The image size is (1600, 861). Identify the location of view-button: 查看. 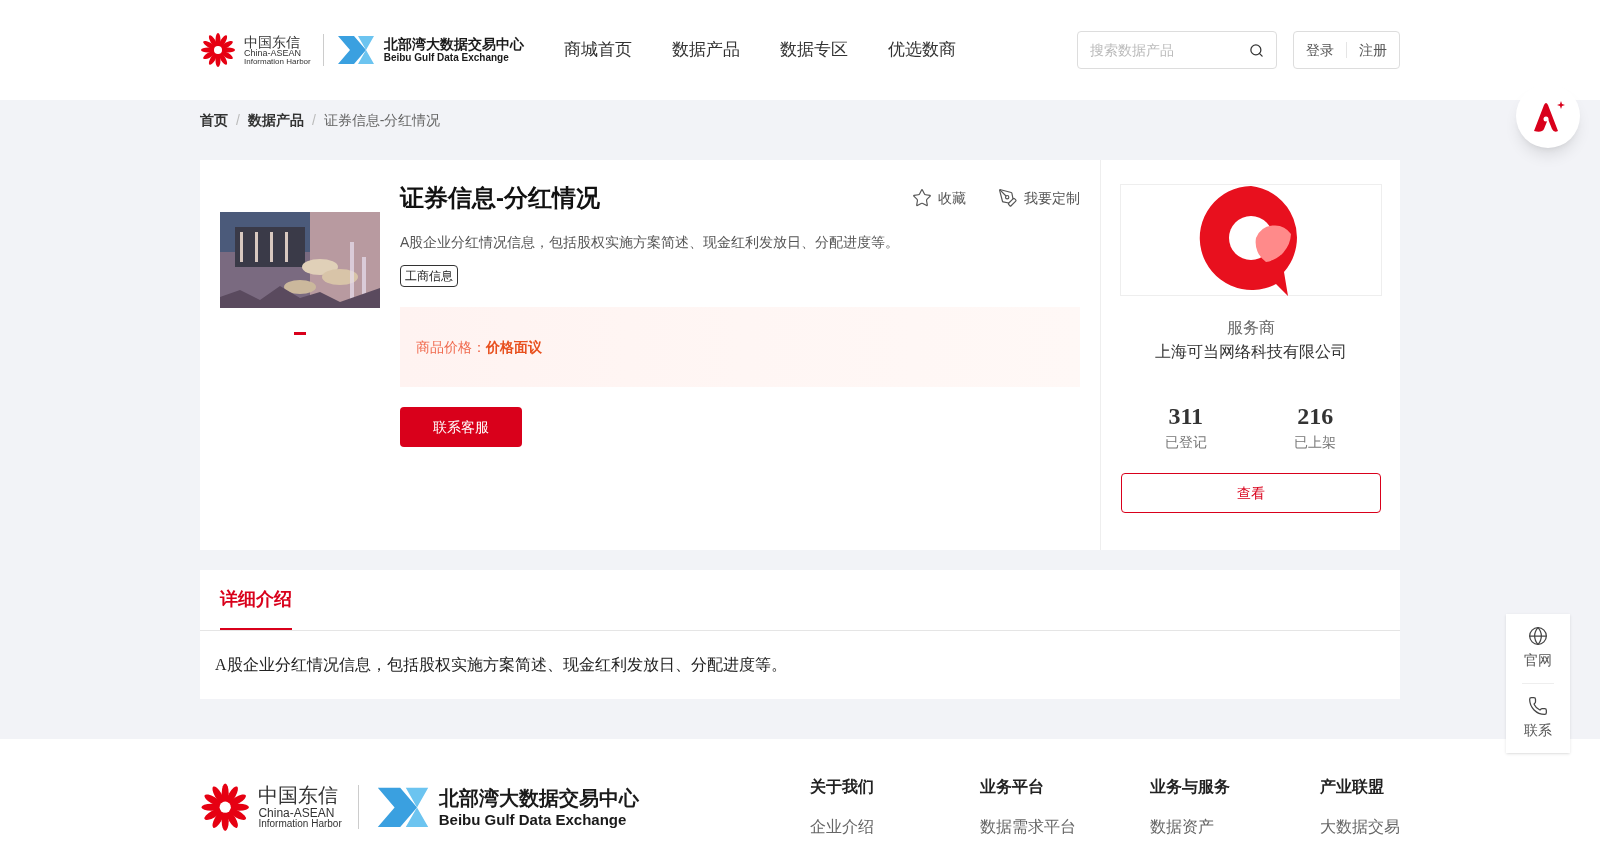
(1250, 493).